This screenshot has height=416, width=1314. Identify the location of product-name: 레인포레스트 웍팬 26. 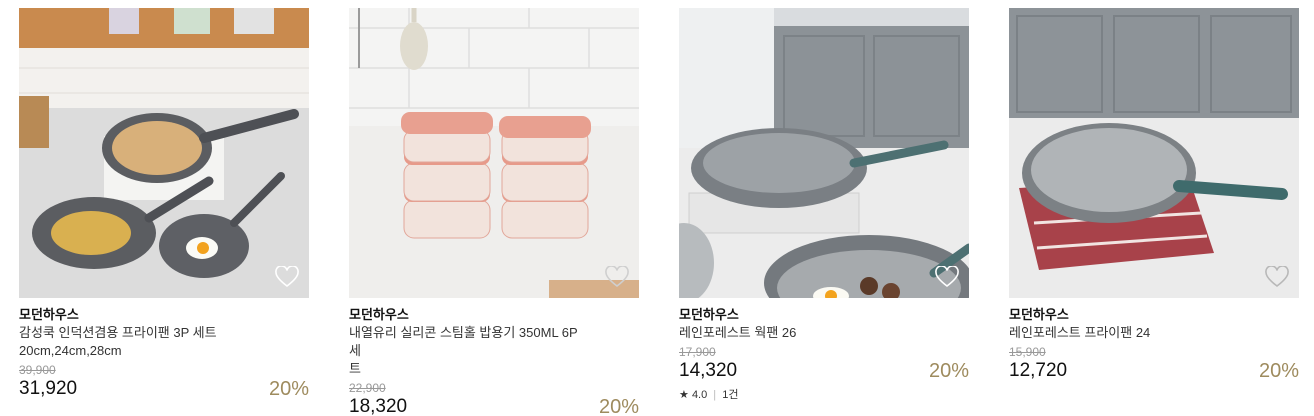
(799, 333).